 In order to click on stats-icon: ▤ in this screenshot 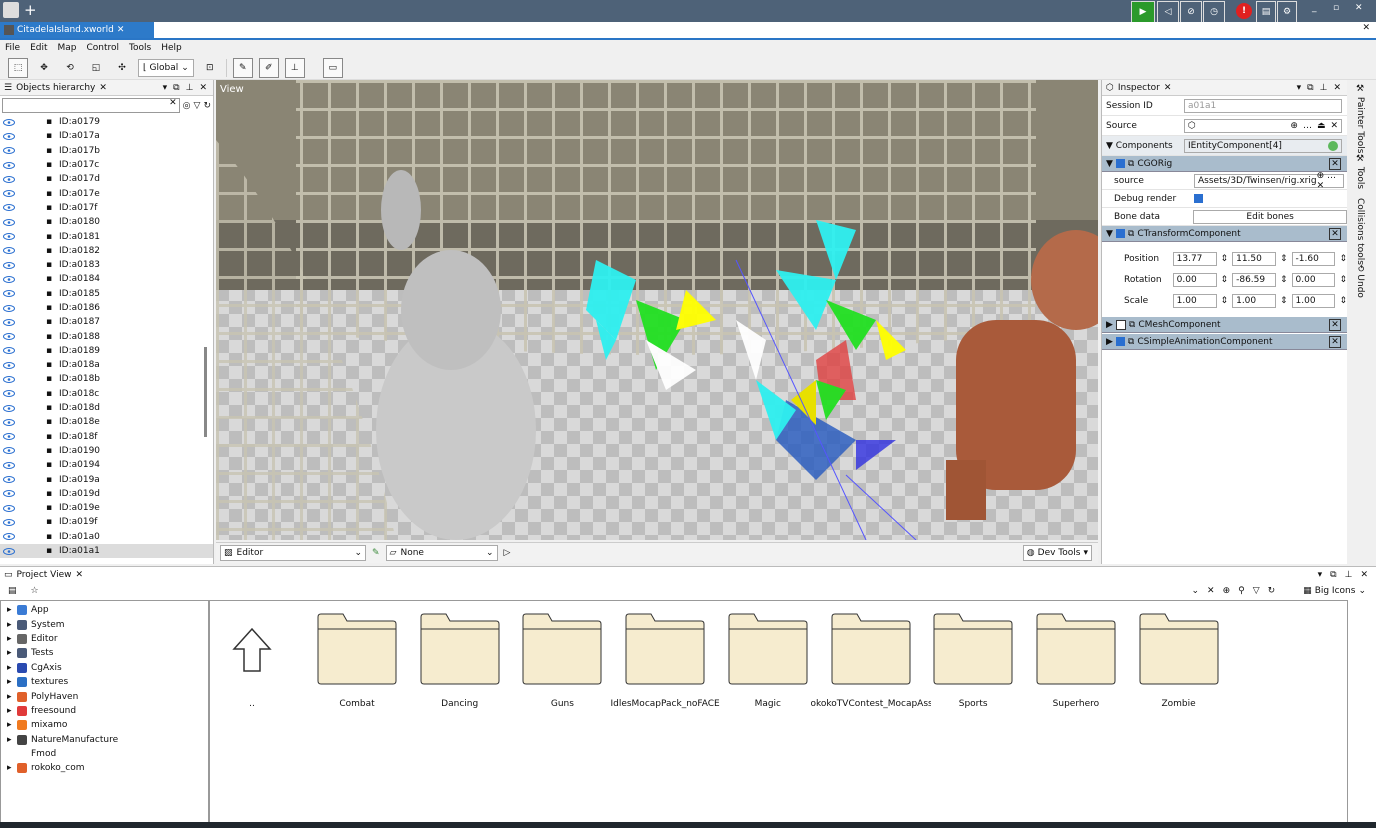, I will do `click(1266, 12)`.